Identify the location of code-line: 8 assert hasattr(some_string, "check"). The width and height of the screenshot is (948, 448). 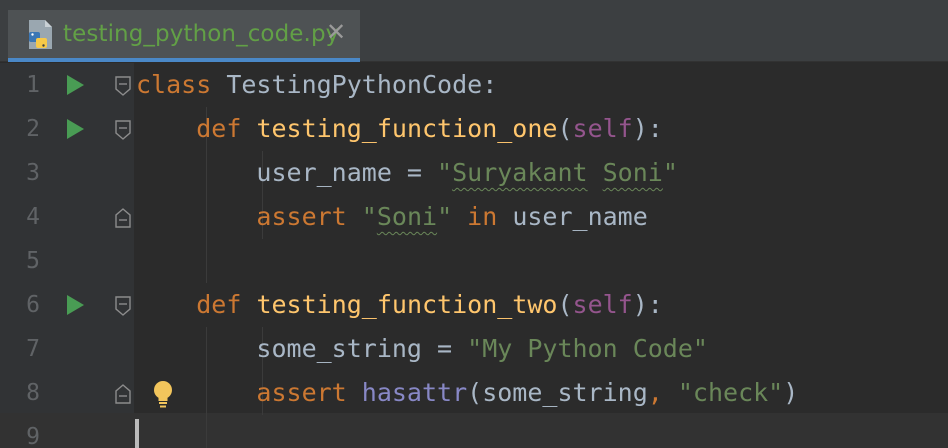
(474, 393).